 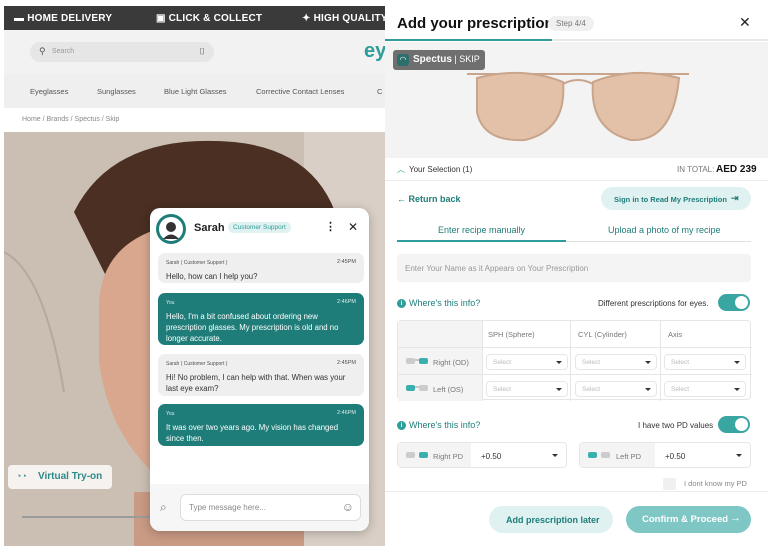 I want to click on add-later-button: Add prescription later, so click(x=551, y=519).